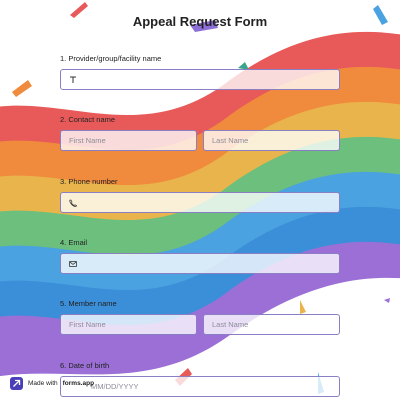 The height and width of the screenshot is (400, 400). I want to click on contact-last-name-input: Last Name, so click(271, 140).